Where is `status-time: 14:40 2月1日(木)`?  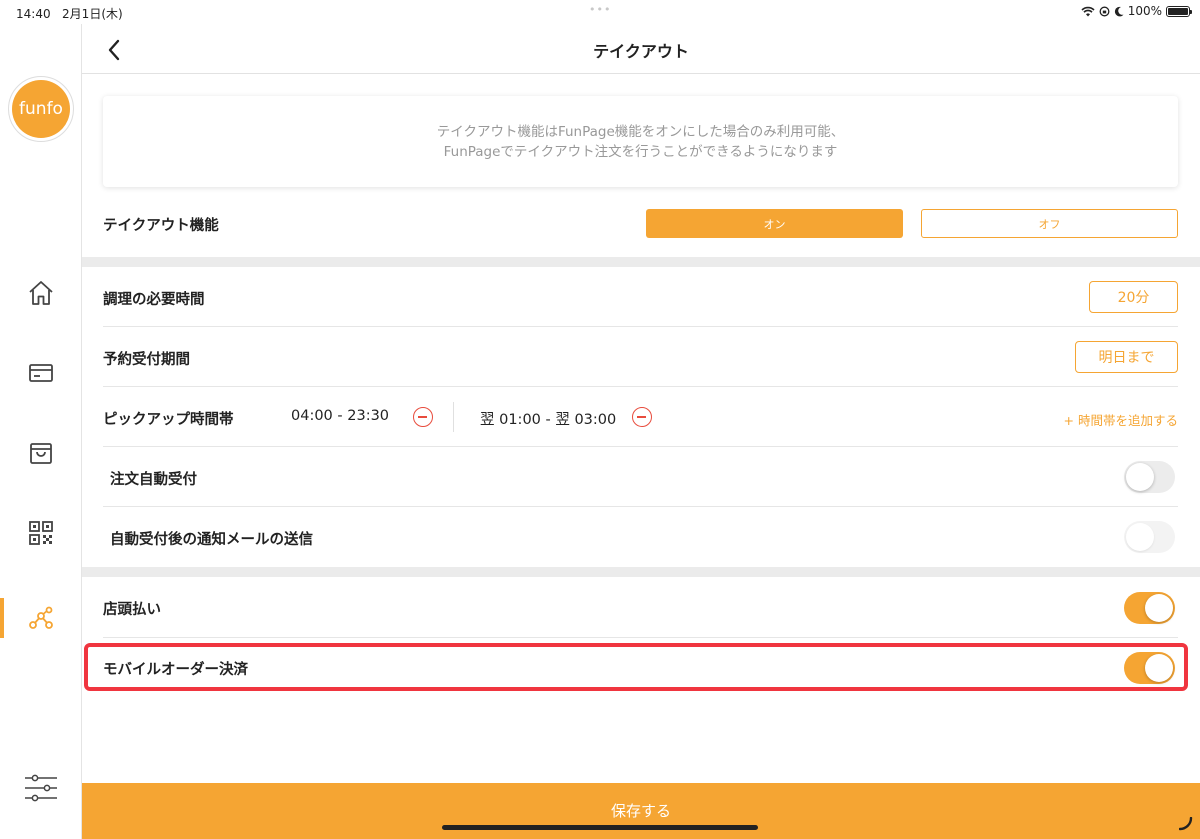 status-time: 14:40 2月1日(木) is located at coordinates (69, 14).